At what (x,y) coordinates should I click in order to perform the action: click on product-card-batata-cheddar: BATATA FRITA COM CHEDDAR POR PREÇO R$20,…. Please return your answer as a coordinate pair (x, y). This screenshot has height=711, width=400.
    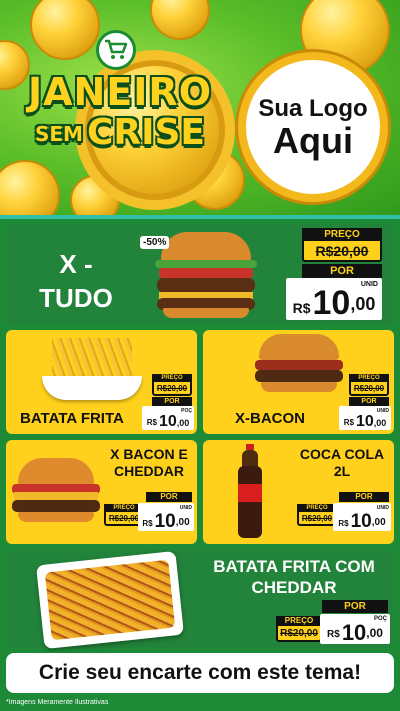
    Looking at the image, I should click on (200, 600).